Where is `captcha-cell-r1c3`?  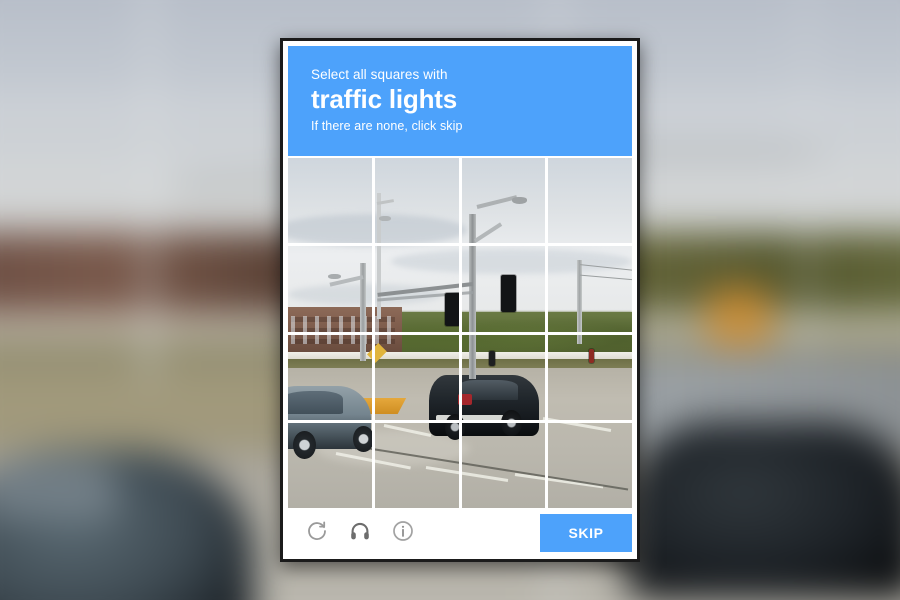 captcha-cell-r1c3 is located at coordinates (504, 200).